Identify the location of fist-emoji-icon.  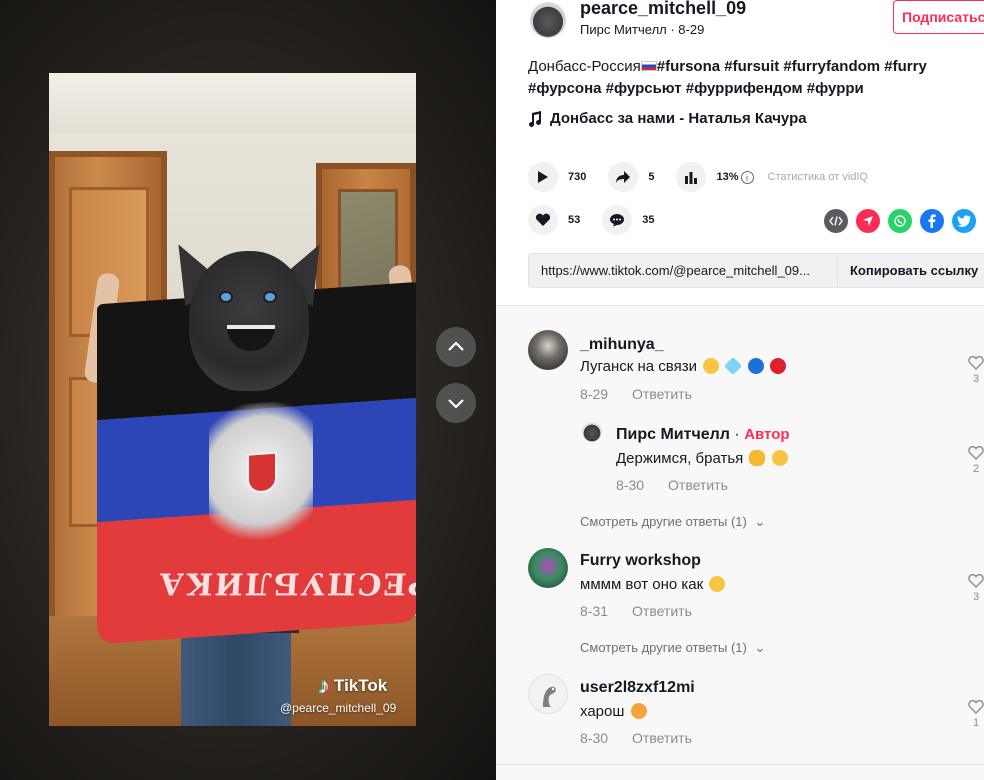
(757, 458).